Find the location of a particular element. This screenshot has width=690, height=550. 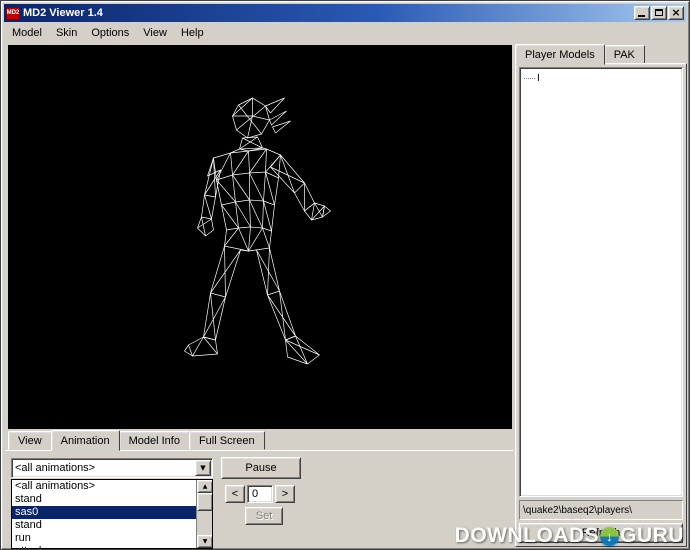

tab-model-info: Model Info is located at coordinates (154, 440).